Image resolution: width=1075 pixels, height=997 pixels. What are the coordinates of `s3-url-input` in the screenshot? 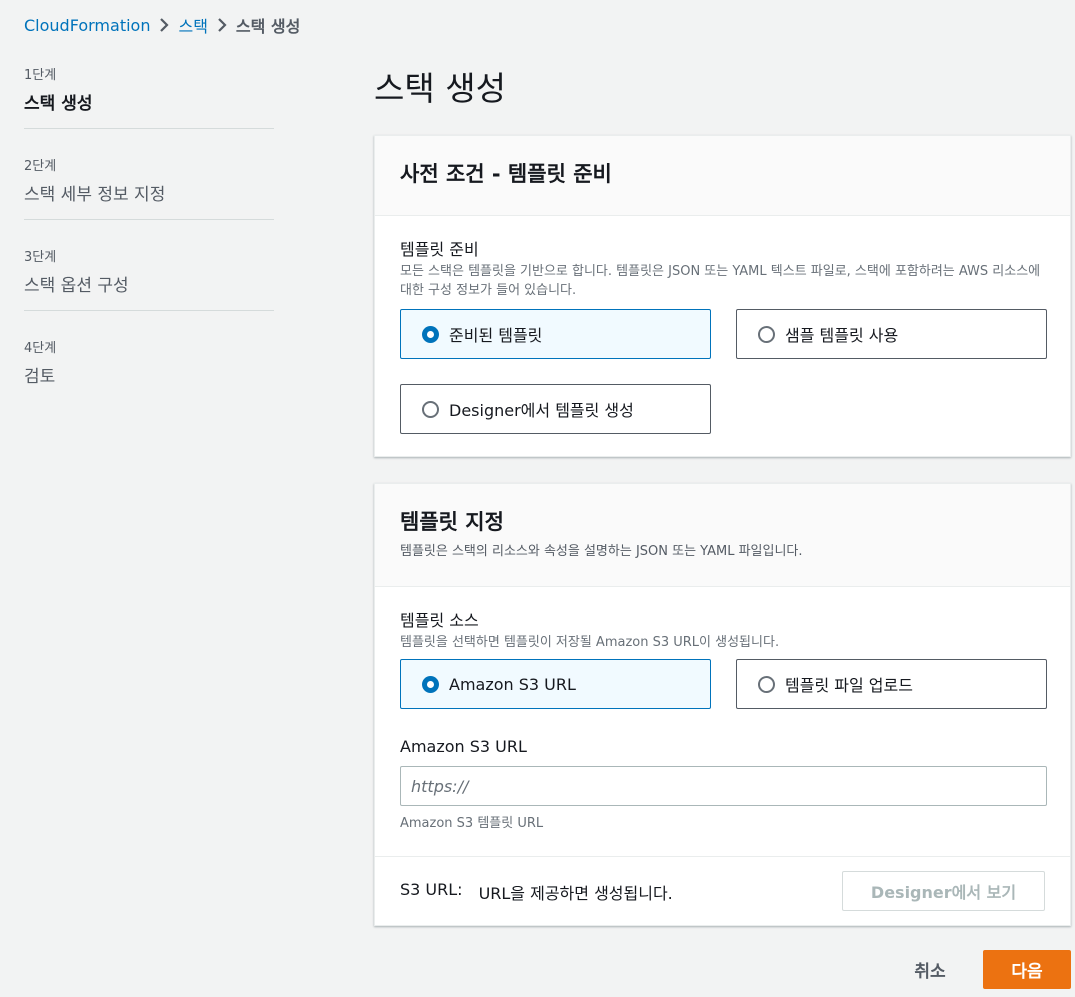 It's located at (723, 786).